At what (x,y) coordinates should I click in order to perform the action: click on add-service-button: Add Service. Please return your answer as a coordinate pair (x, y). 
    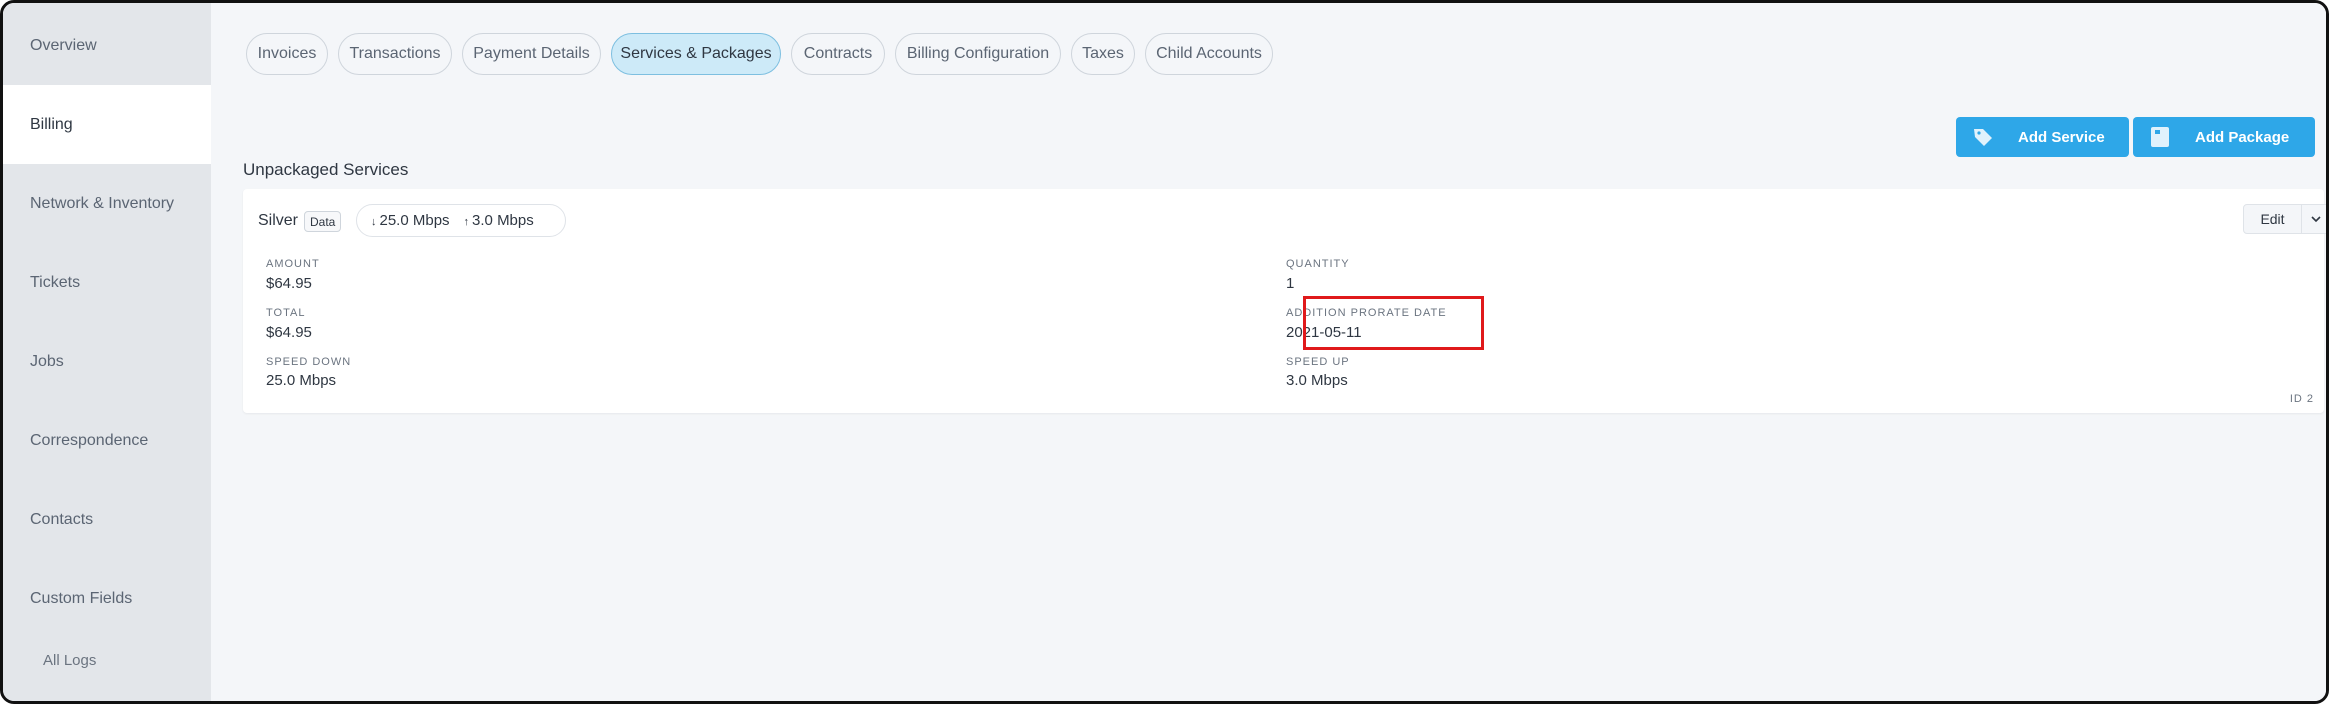
    Looking at the image, I should click on (2042, 137).